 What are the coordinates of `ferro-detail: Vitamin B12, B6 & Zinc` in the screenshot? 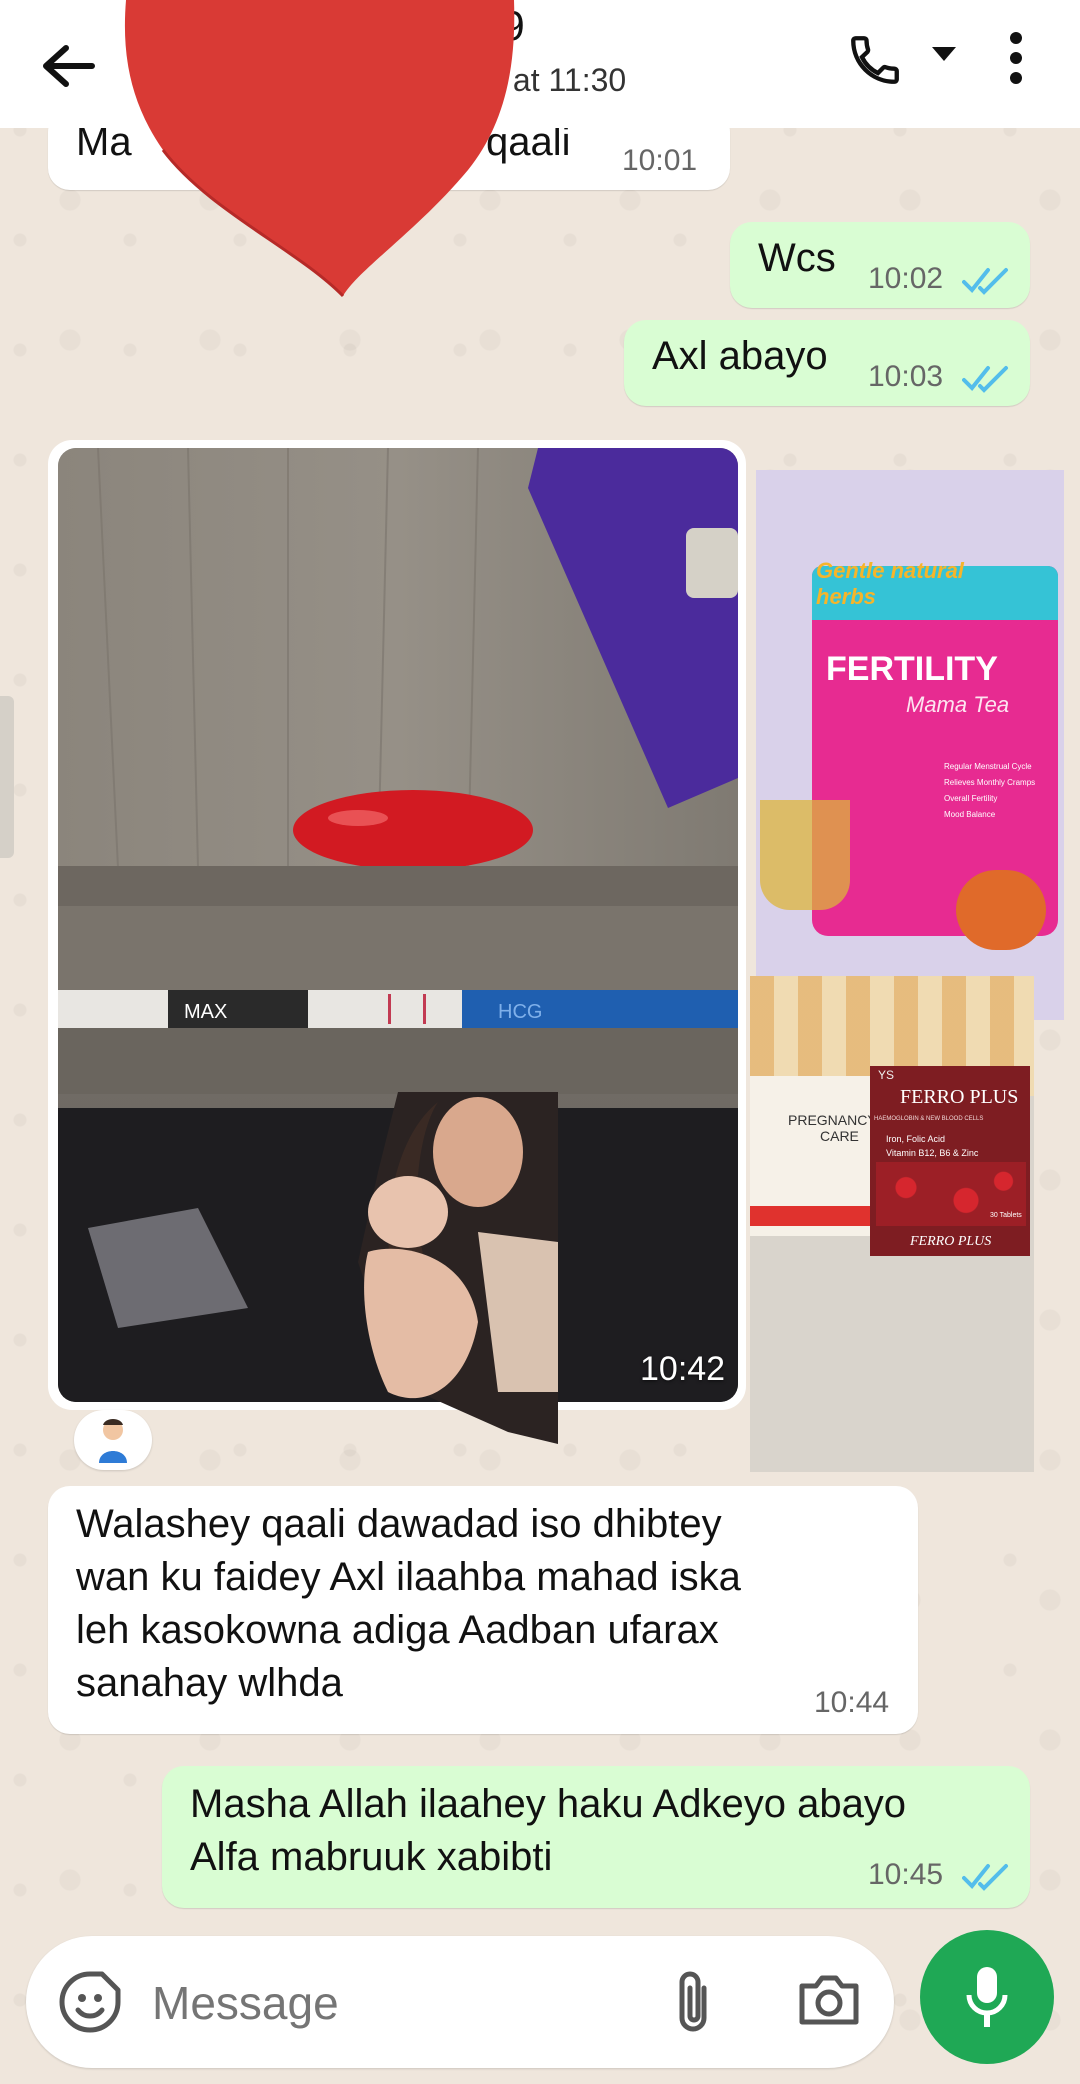 It's located at (932, 1153).